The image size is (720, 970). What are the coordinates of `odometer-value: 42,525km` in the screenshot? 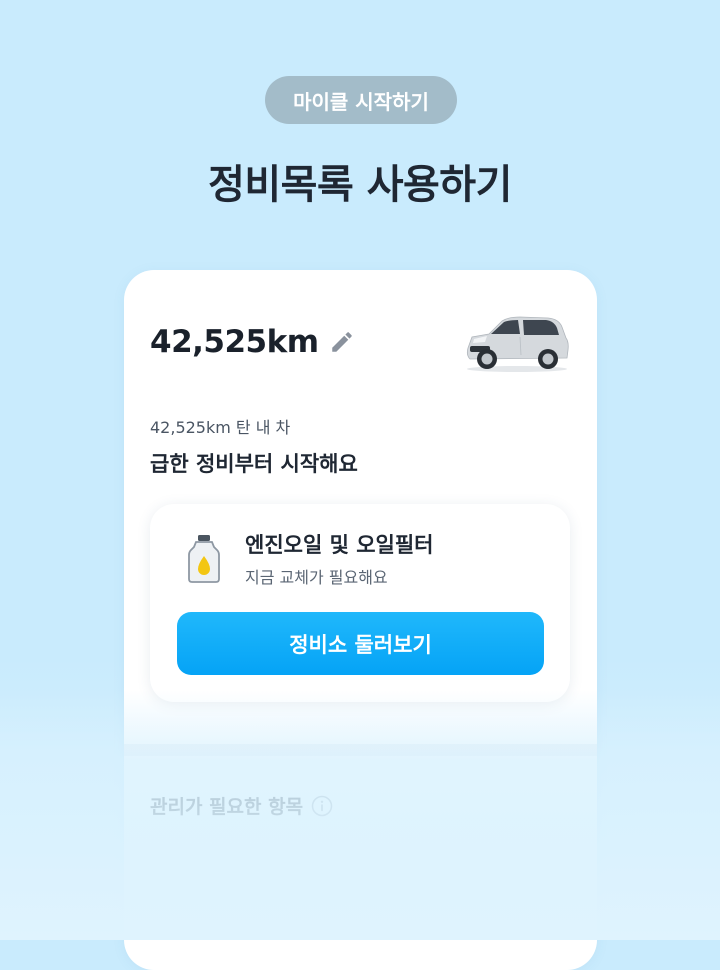 It's located at (234, 342).